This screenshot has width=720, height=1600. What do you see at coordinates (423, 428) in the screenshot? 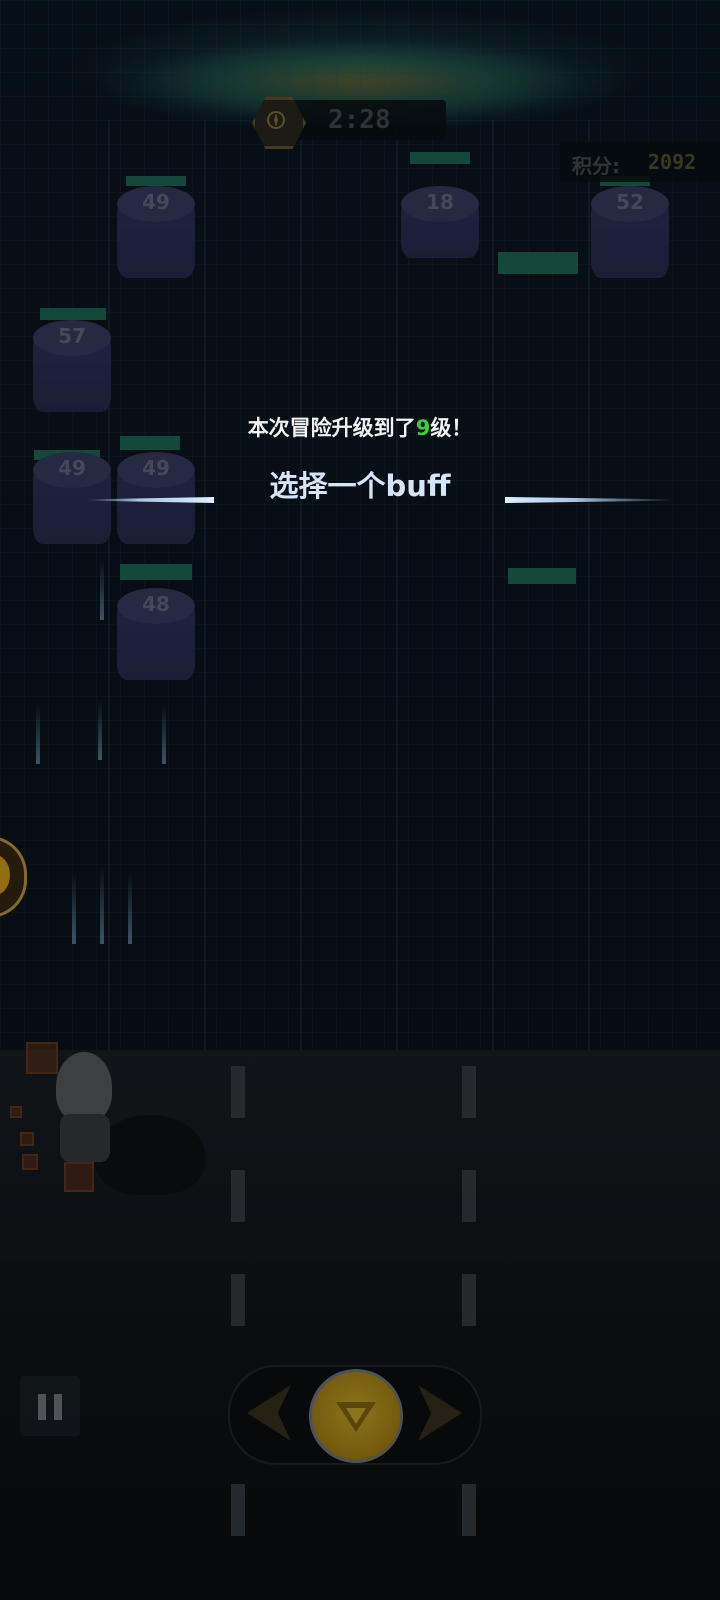
I see `levelup-level: 9` at bounding box center [423, 428].